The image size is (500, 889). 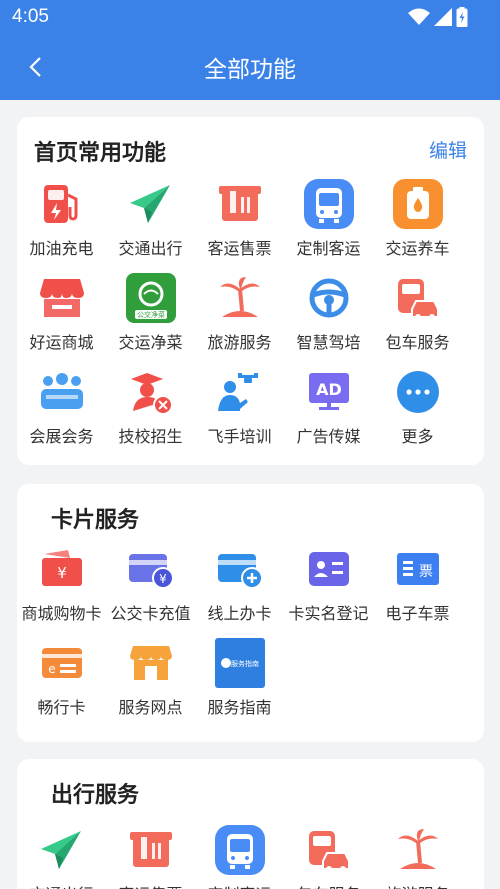 What do you see at coordinates (61, 613) in the screenshot?
I see `item-label: 商城购物卡` at bounding box center [61, 613].